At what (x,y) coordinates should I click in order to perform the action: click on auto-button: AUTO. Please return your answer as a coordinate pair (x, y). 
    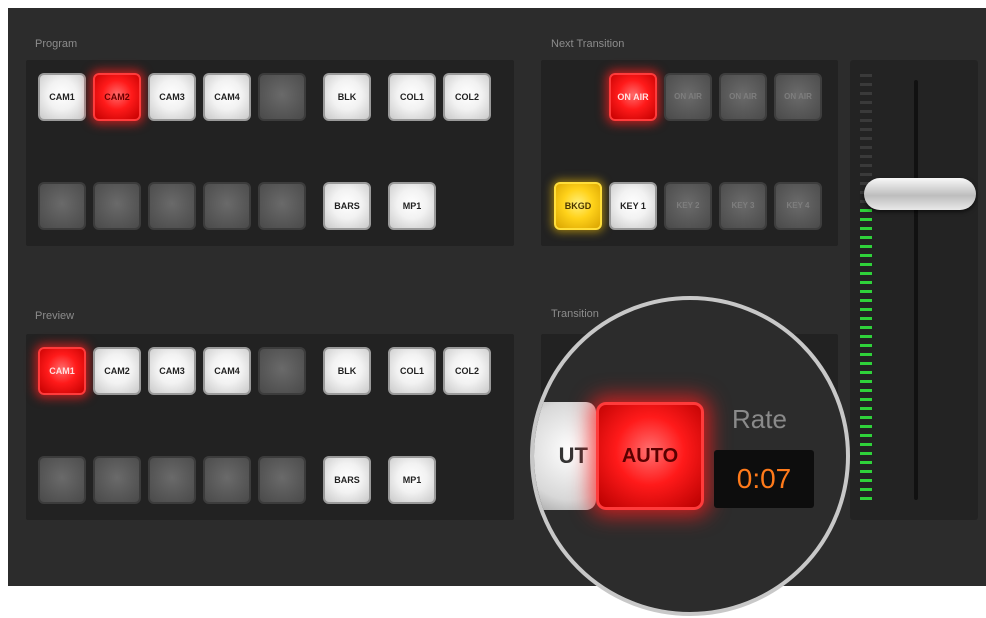
    Looking at the image, I should click on (650, 456).